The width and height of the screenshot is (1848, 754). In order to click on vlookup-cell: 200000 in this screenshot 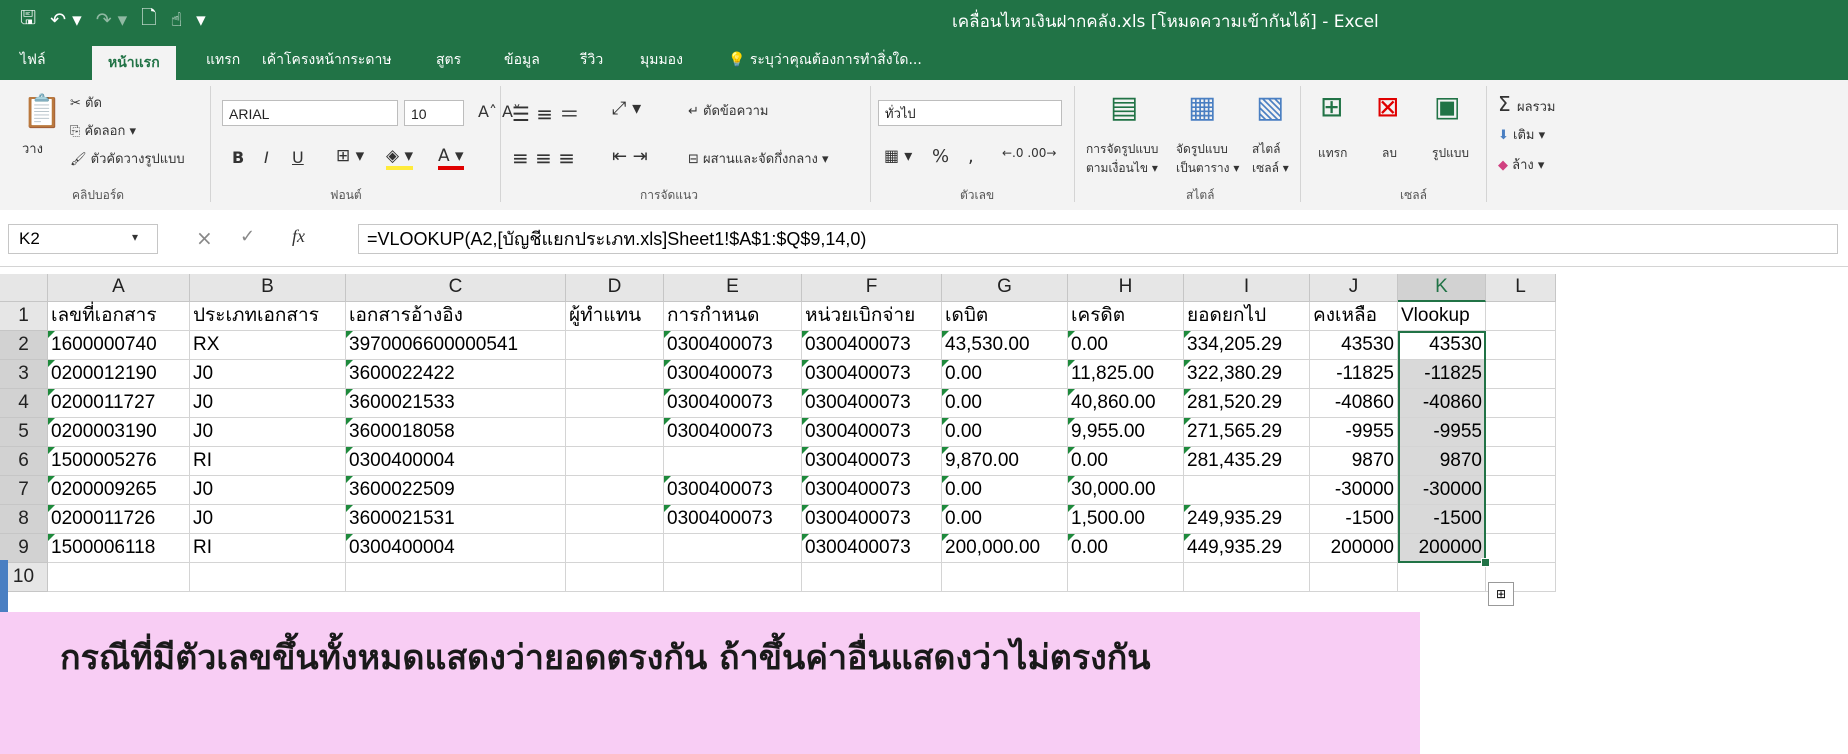, I will do `click(1442, 548)`.